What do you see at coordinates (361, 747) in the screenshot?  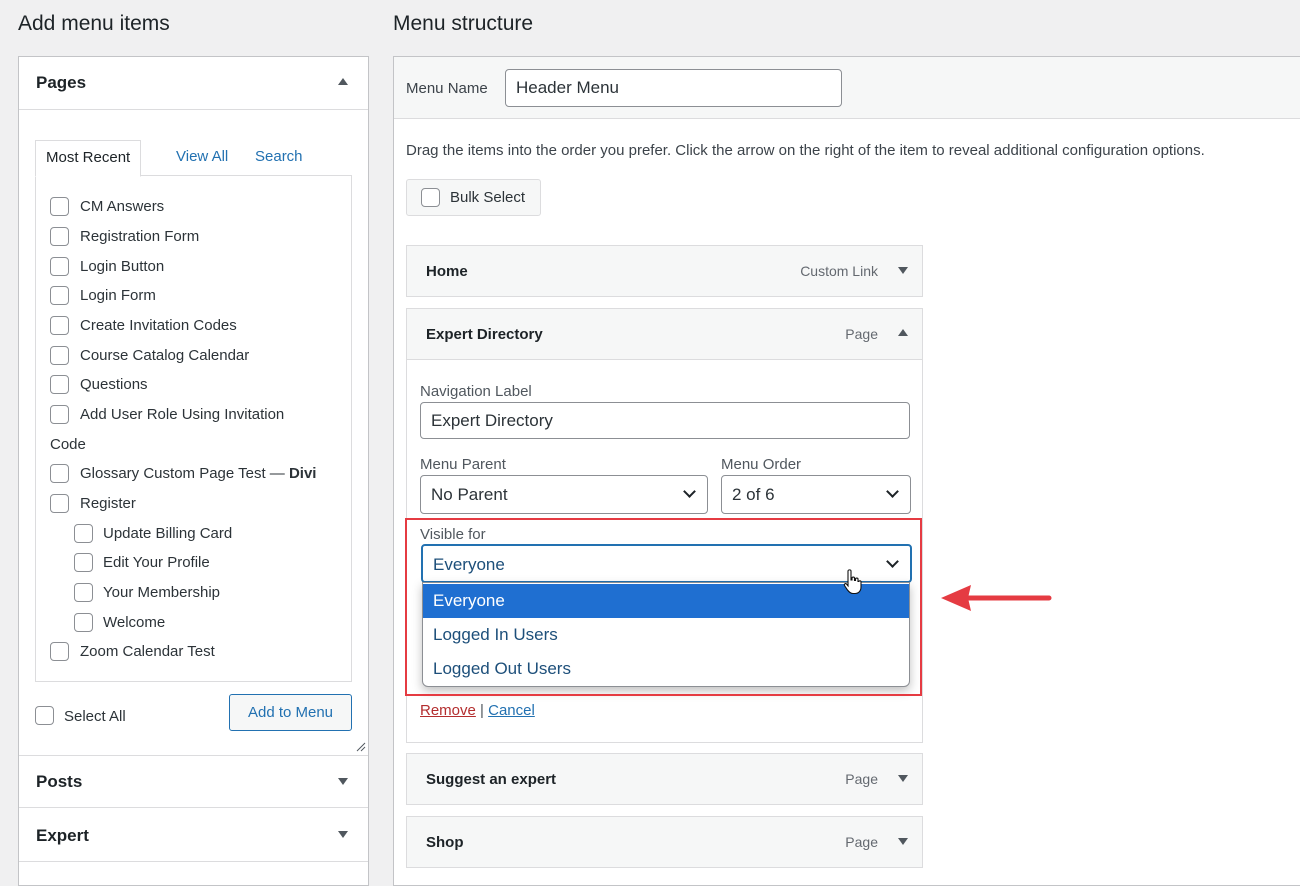 I see `resize-handle-icon` at bounding box center [361, 747].